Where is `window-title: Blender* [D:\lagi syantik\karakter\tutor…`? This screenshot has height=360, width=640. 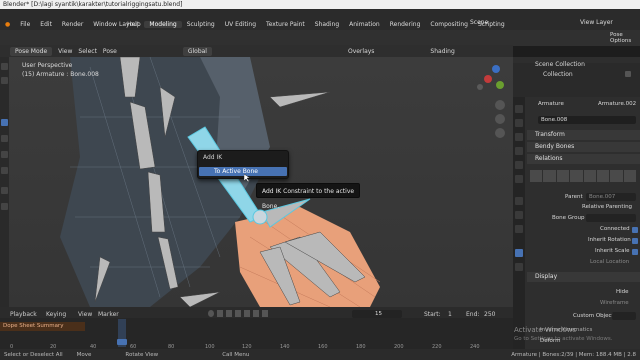 window-title: Blender* [D:\lagi syantik\karakter\tutor… is located at coordinates (320, 4).